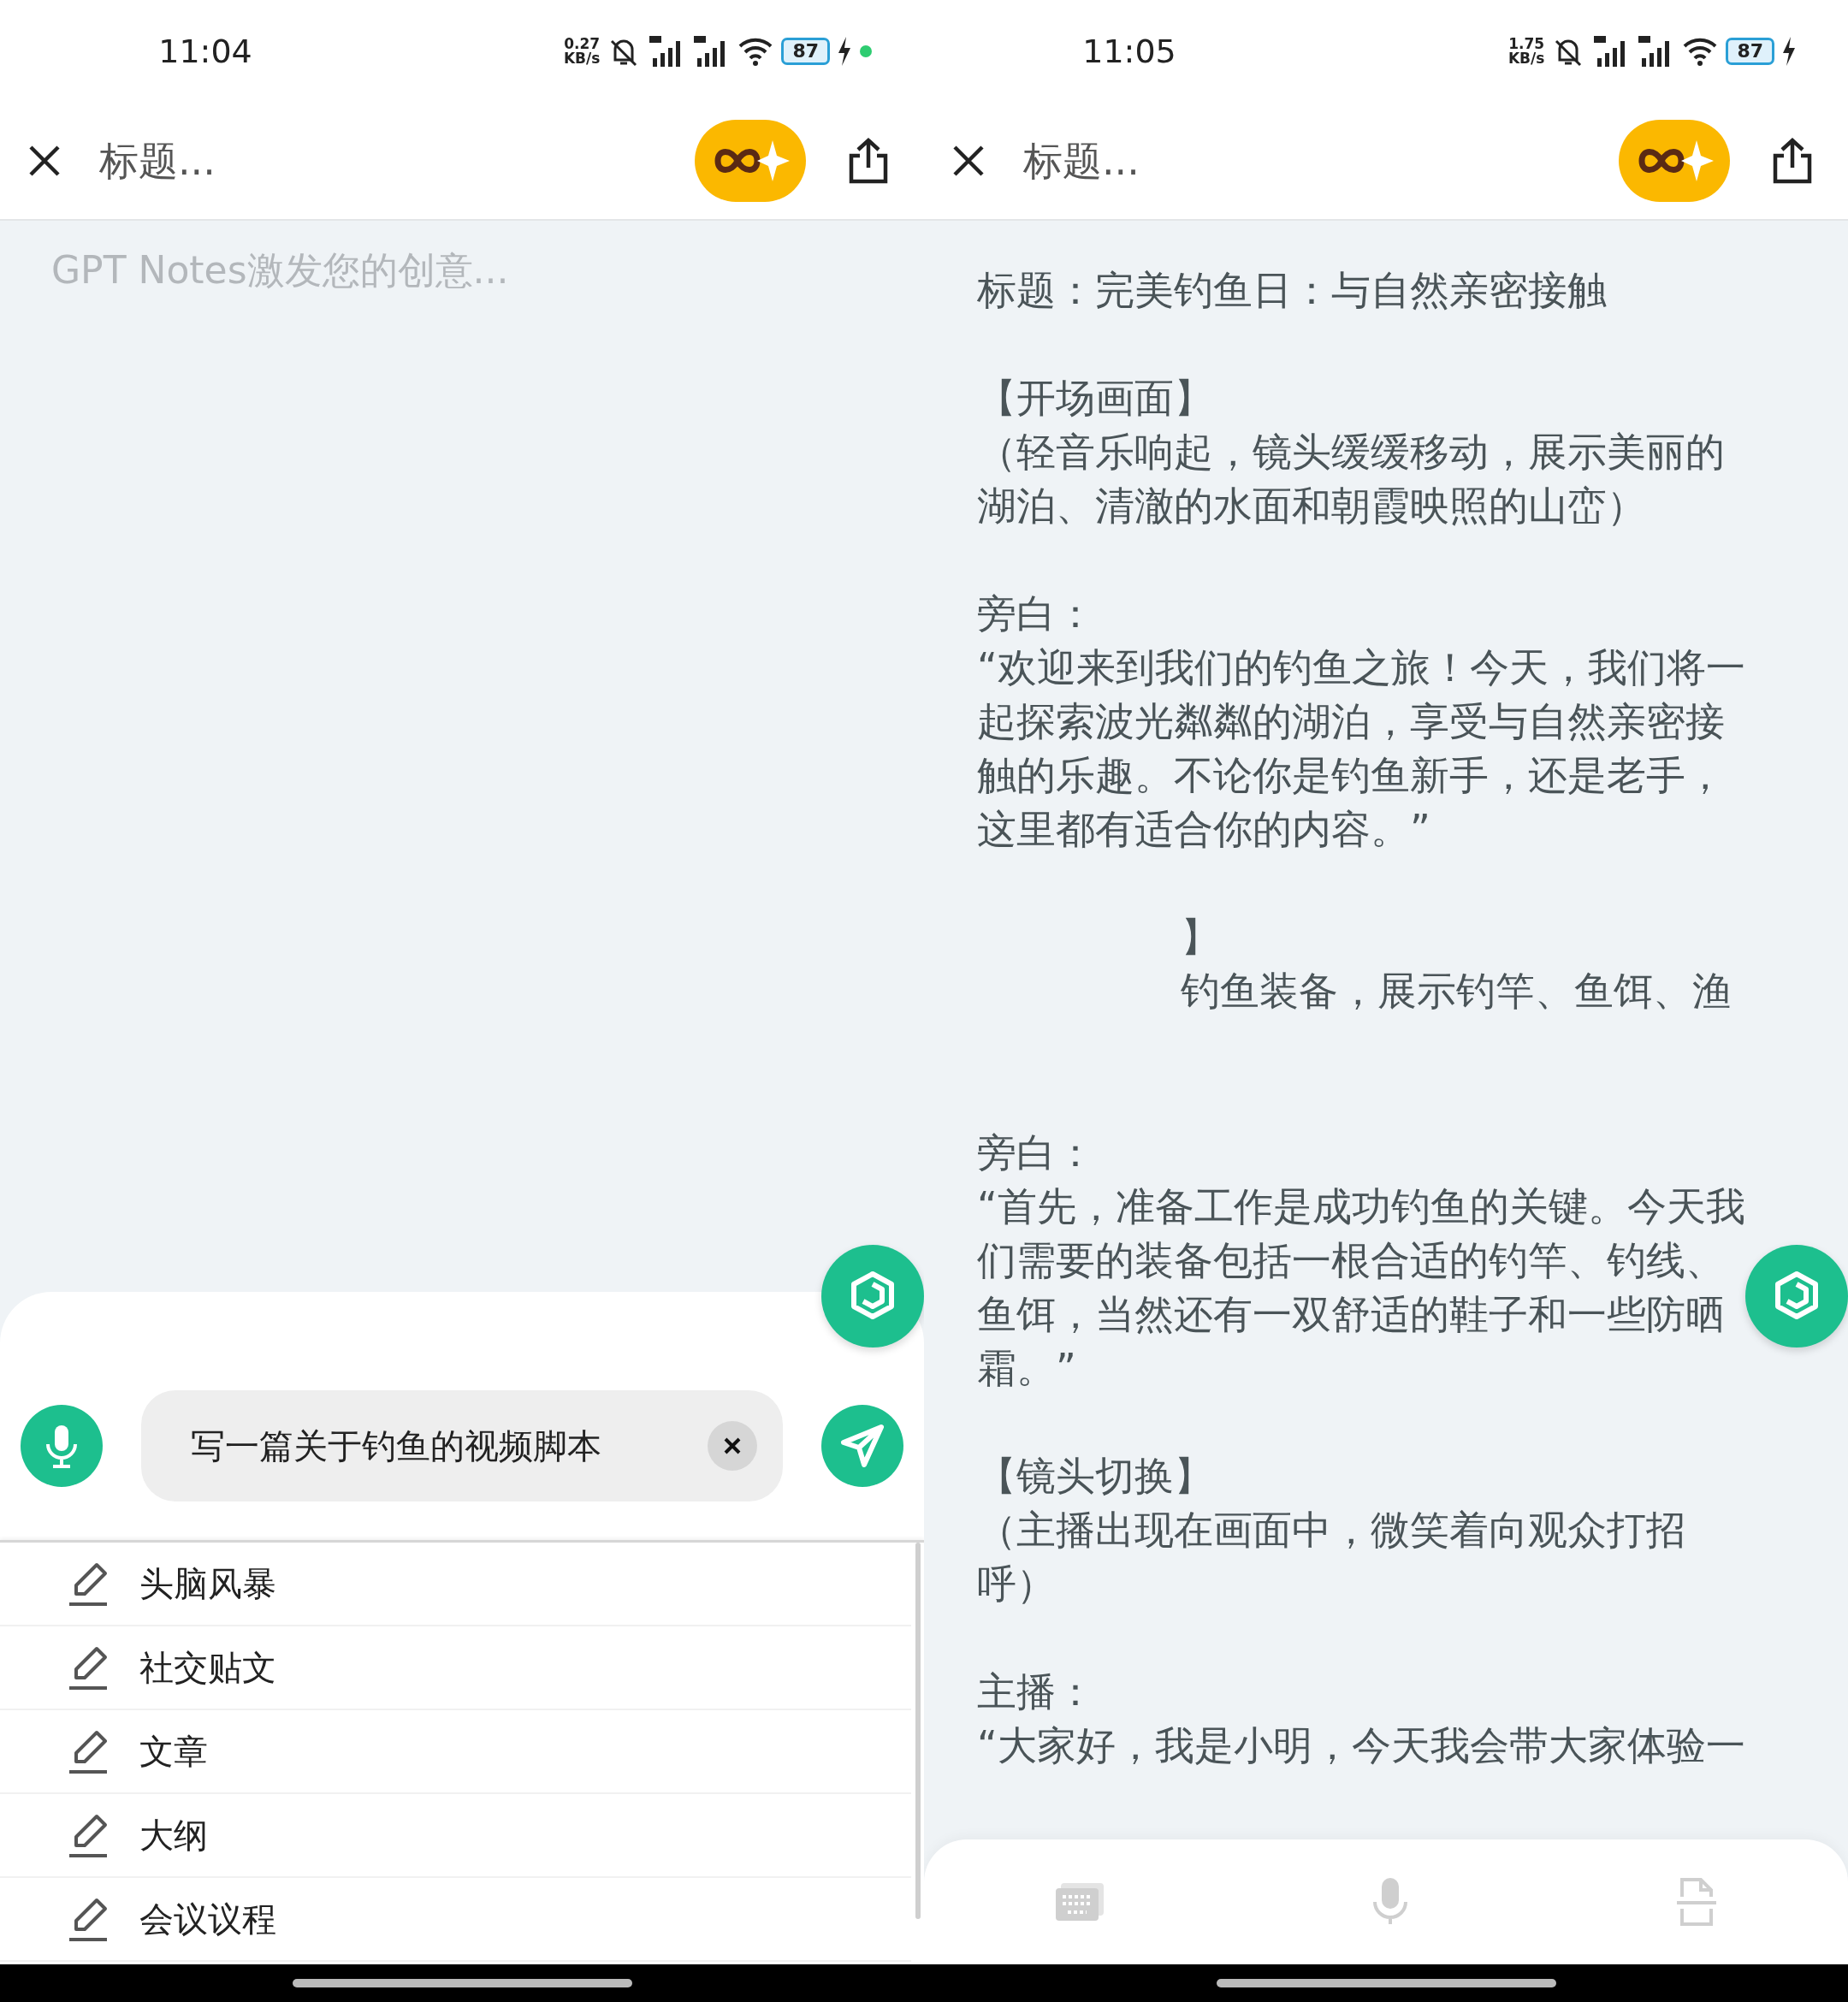  Describe the element at coordinates (1361, 721) in the screenshot. I see `script-paragraph: 旁白： “欢迎来到我们的钓鱼之旅！今天，我们将一 起探索波光粼粼的湖泊，享受与自然亲密接 触的乐趣。不论你是钓鱼新手，还是老手， 这里都有适合你的内容。”` at that location.